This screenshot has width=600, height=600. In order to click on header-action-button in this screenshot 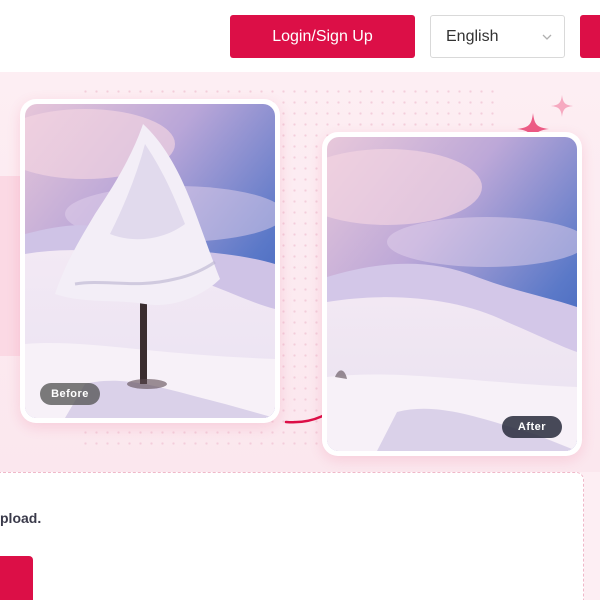, I will do `click(590, 36)`.